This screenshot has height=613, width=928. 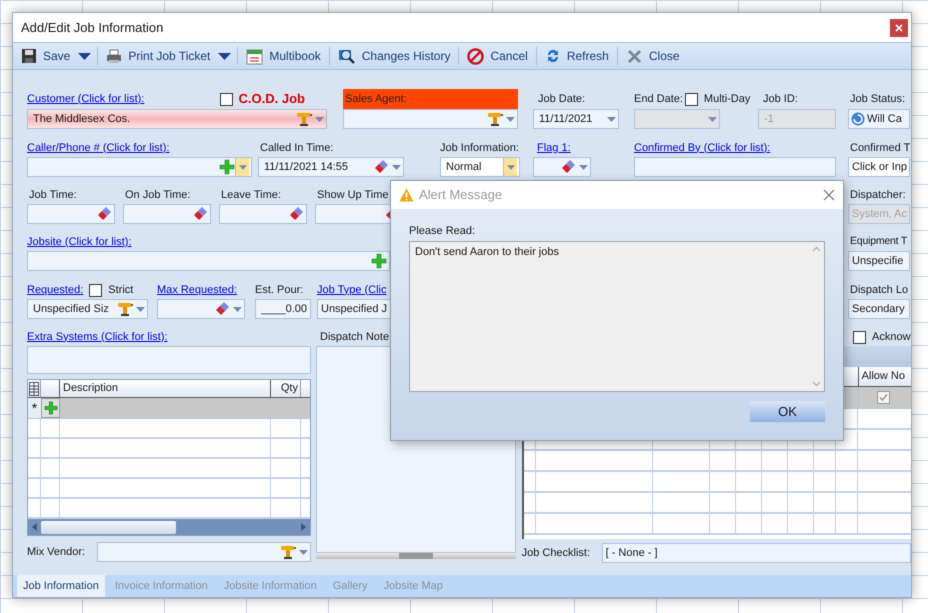 I want to click on max-requested-field, so click(x=201, y=309).